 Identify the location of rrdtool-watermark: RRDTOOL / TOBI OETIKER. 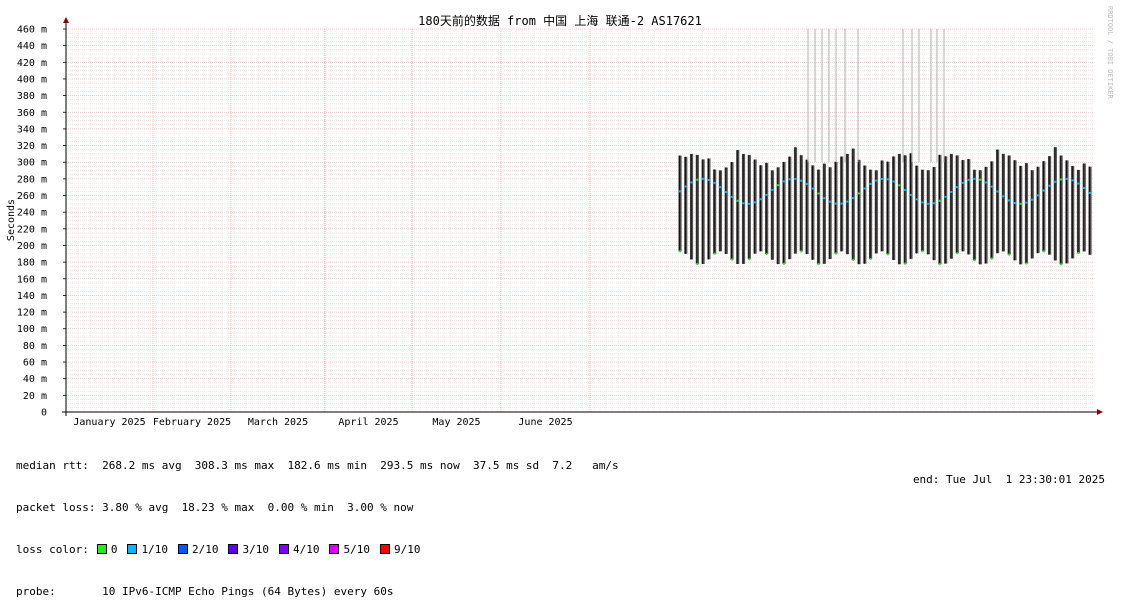
(1110, 53).